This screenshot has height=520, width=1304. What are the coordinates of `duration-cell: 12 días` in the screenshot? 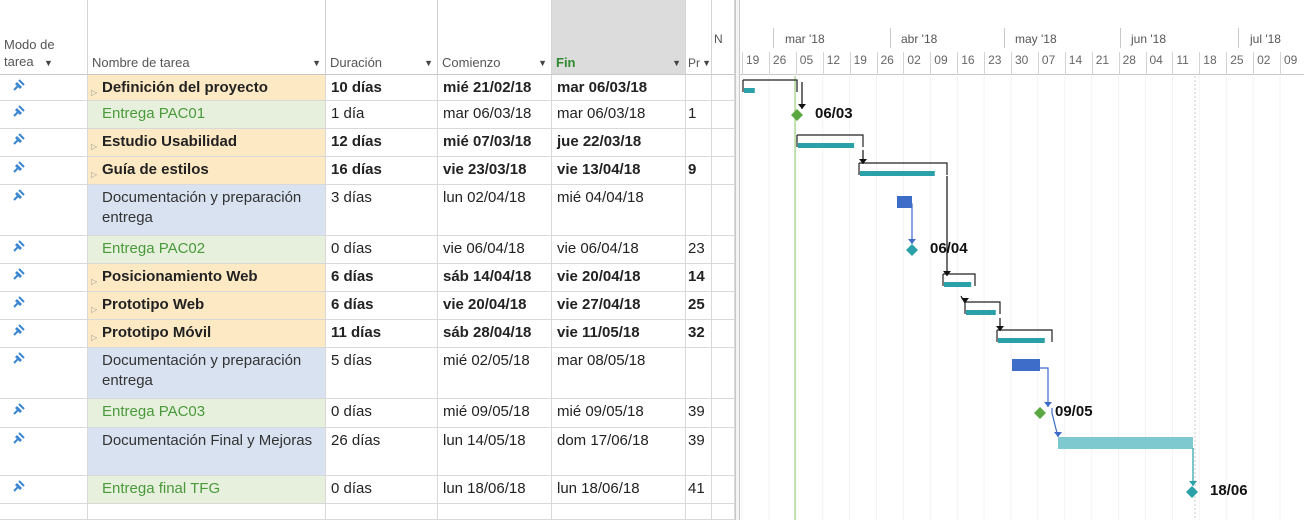 It's located at (382, 143).